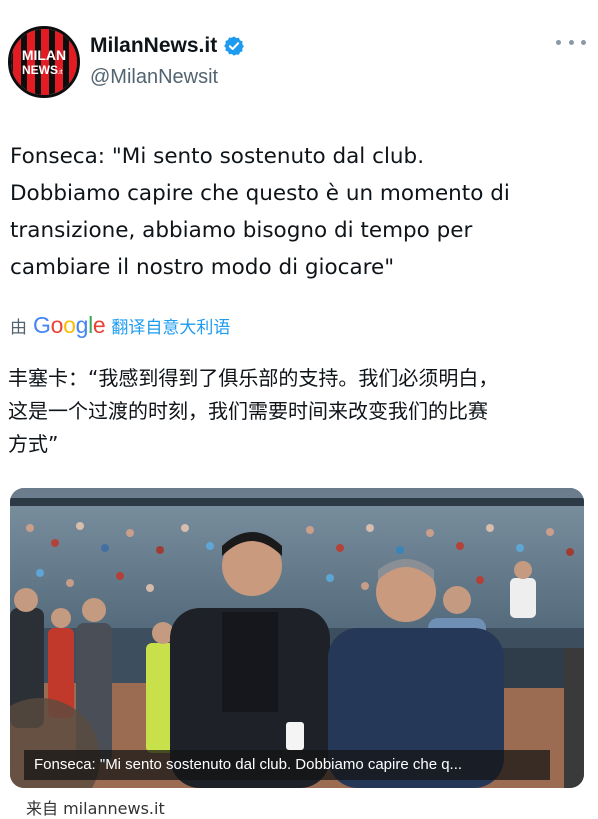  What do you see at coordinates (234, 46) in the screenshot?
I see `verified-badge-icon` at bounding box center [234, 46].